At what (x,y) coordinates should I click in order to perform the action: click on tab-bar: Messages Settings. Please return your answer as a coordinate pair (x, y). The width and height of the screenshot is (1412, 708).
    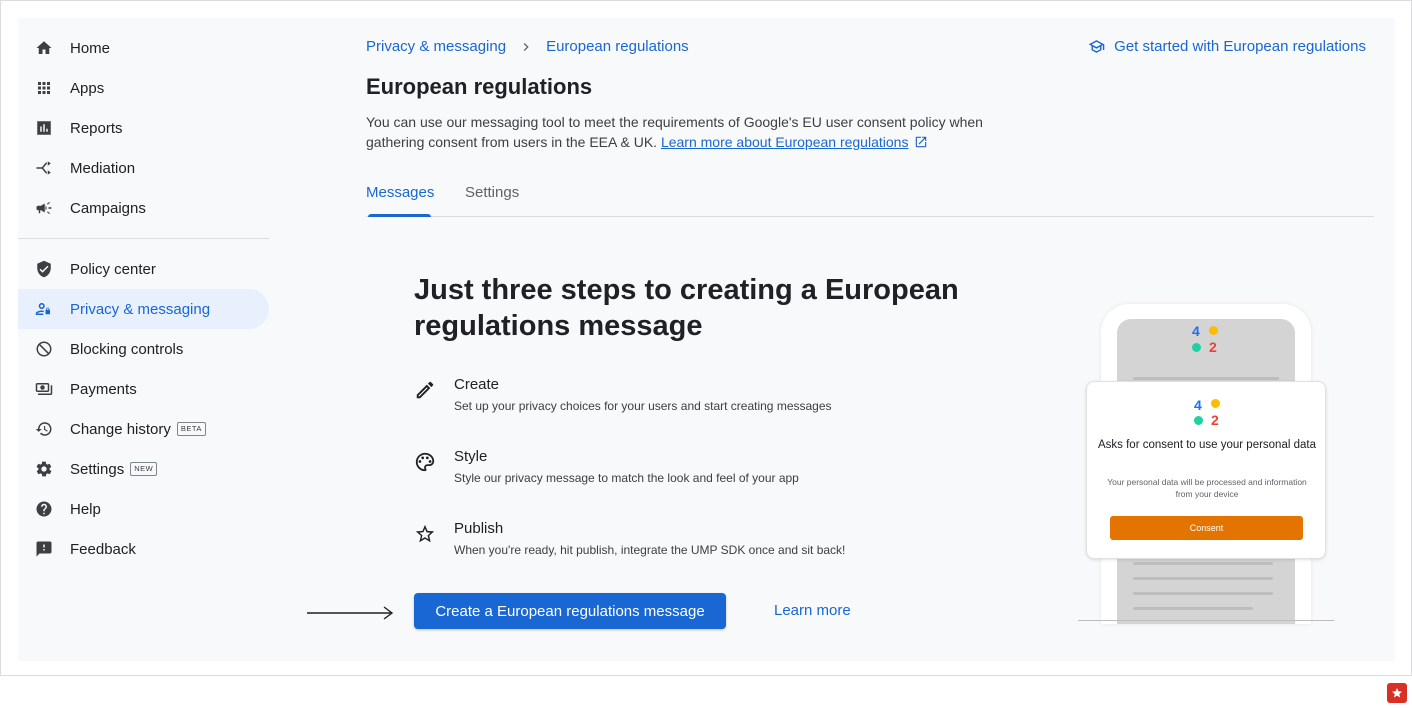
    Looking at the image, I should click on (870, 199).